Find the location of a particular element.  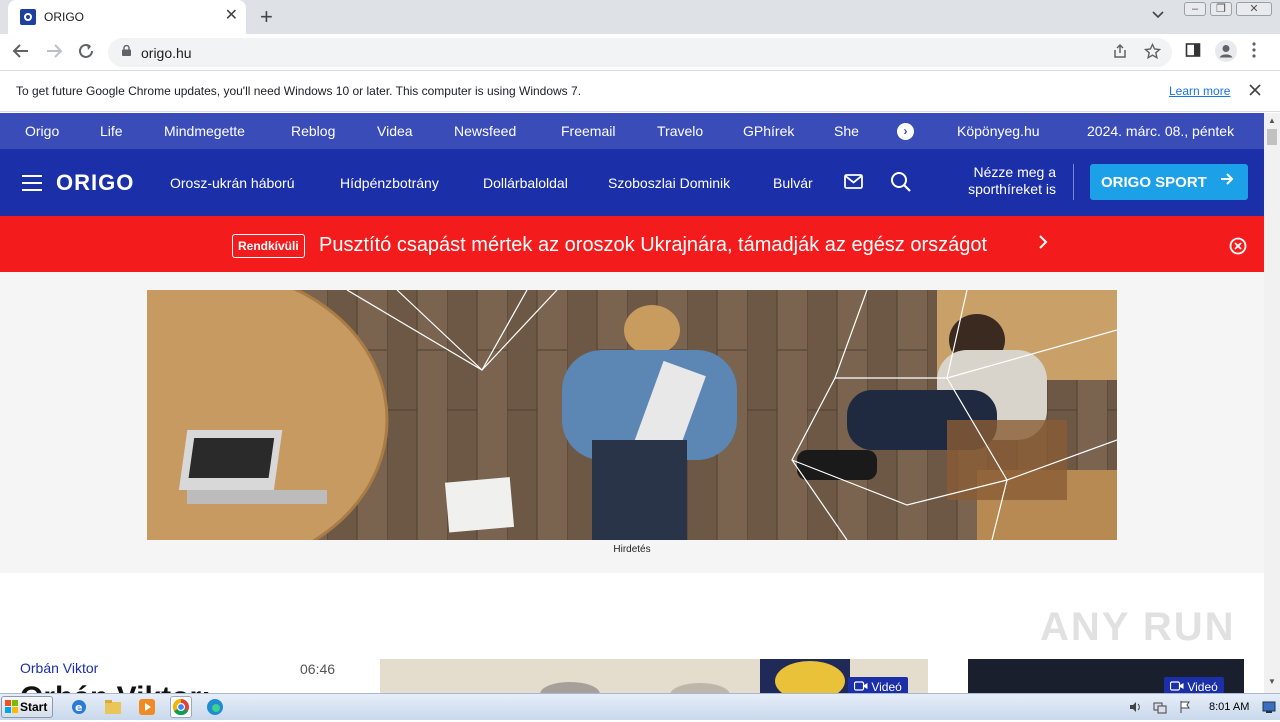

share-icon is located at coordinates (1120, 53).